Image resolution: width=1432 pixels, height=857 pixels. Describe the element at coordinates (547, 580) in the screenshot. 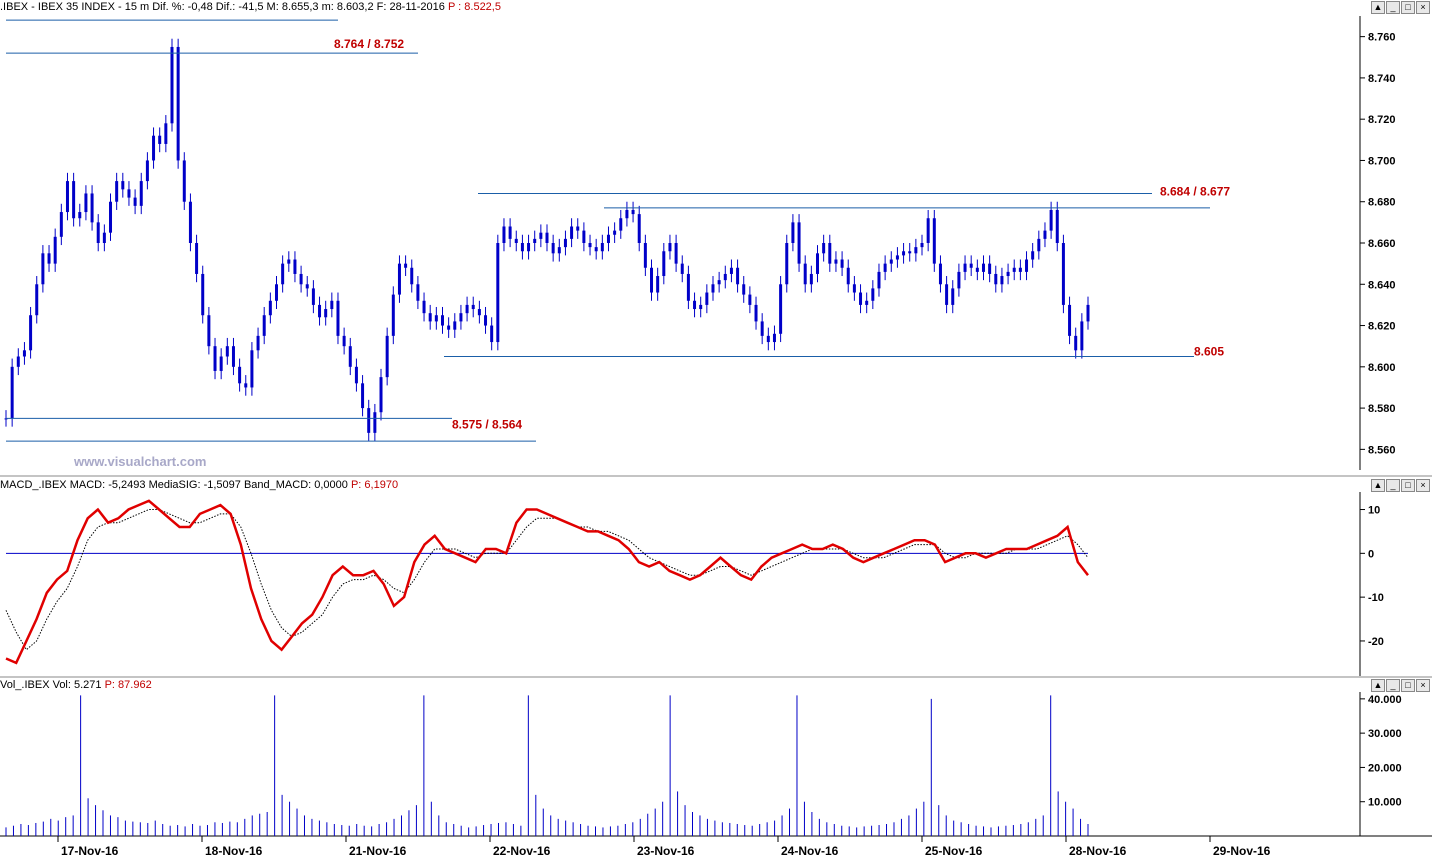

I see `macd-signal-line` at that location.